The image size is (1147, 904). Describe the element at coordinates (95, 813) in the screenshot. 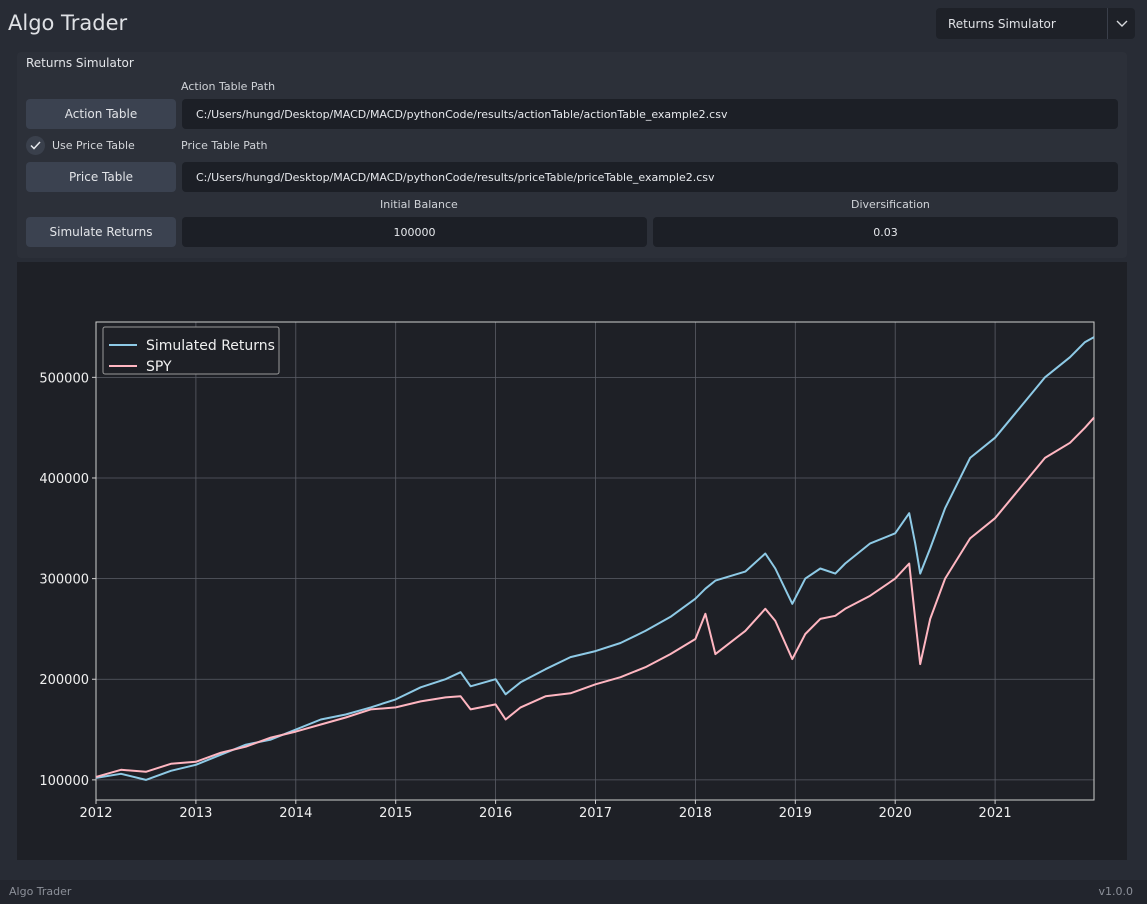

I see `x-tick-label: 2012` at that location.